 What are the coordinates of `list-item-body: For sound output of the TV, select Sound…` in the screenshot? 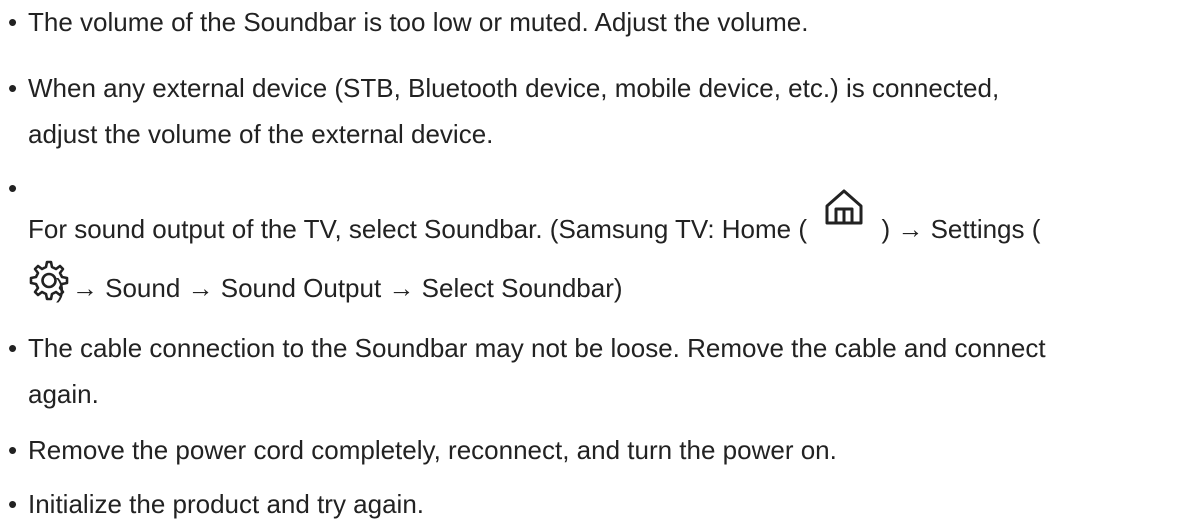 It's located at (589, 219).